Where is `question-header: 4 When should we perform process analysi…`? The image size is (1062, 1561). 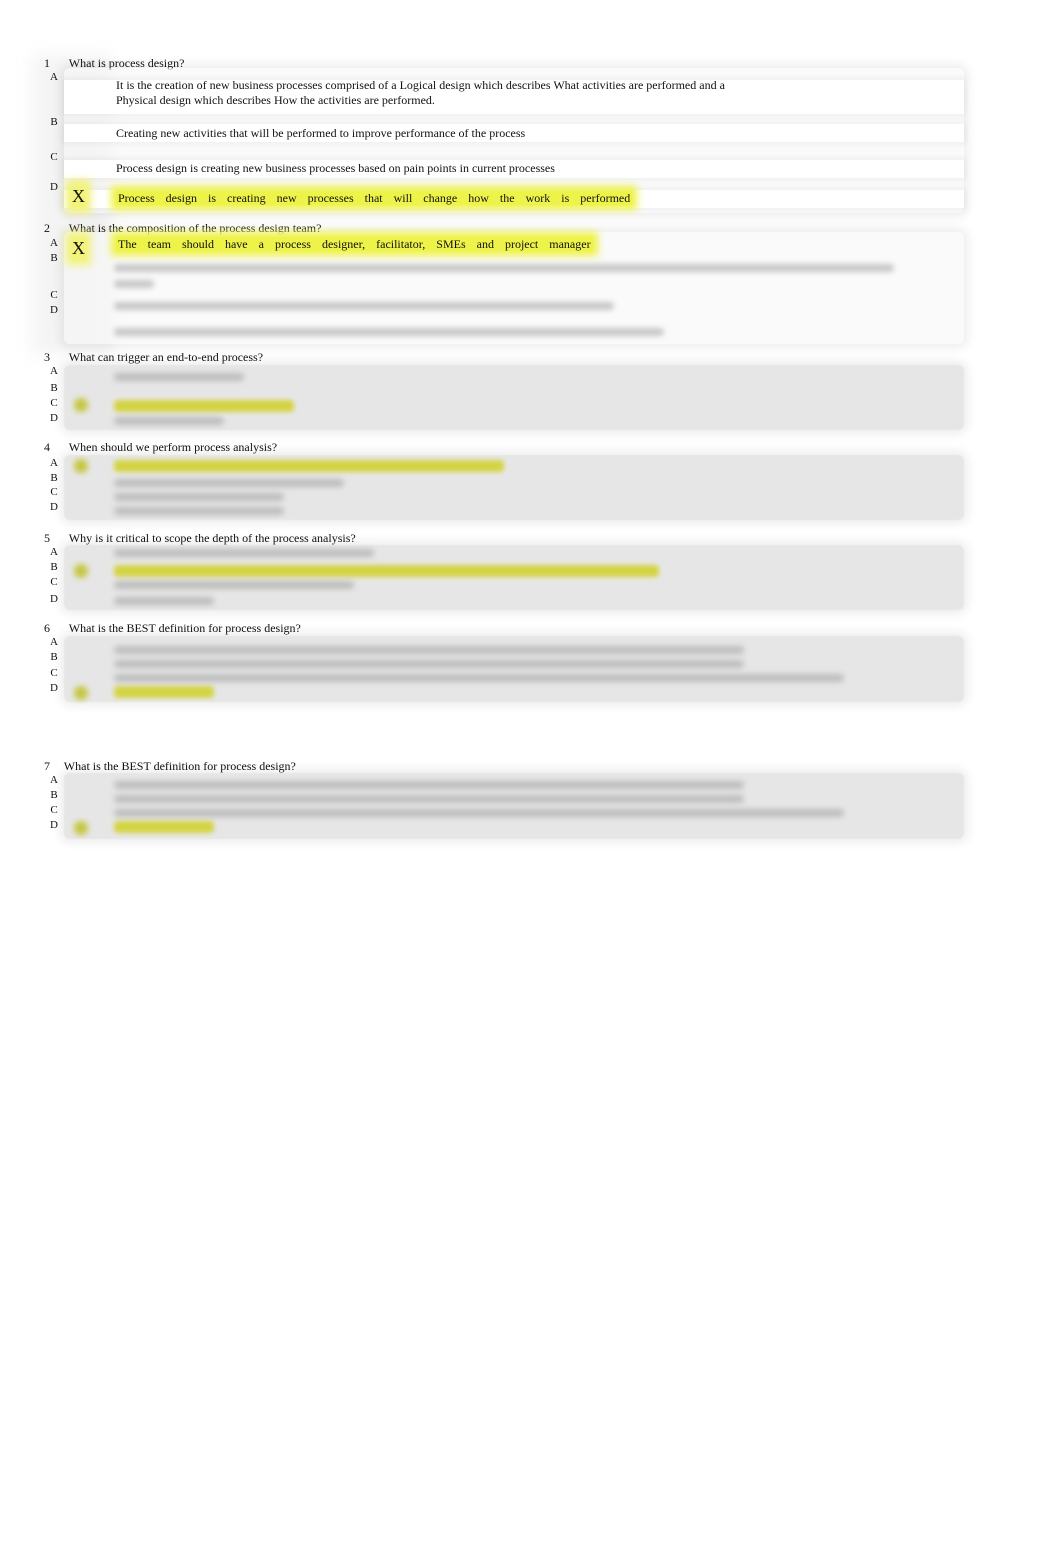 question-header: 4 When should we perform process analysi… is located at coordinates (138, 447).